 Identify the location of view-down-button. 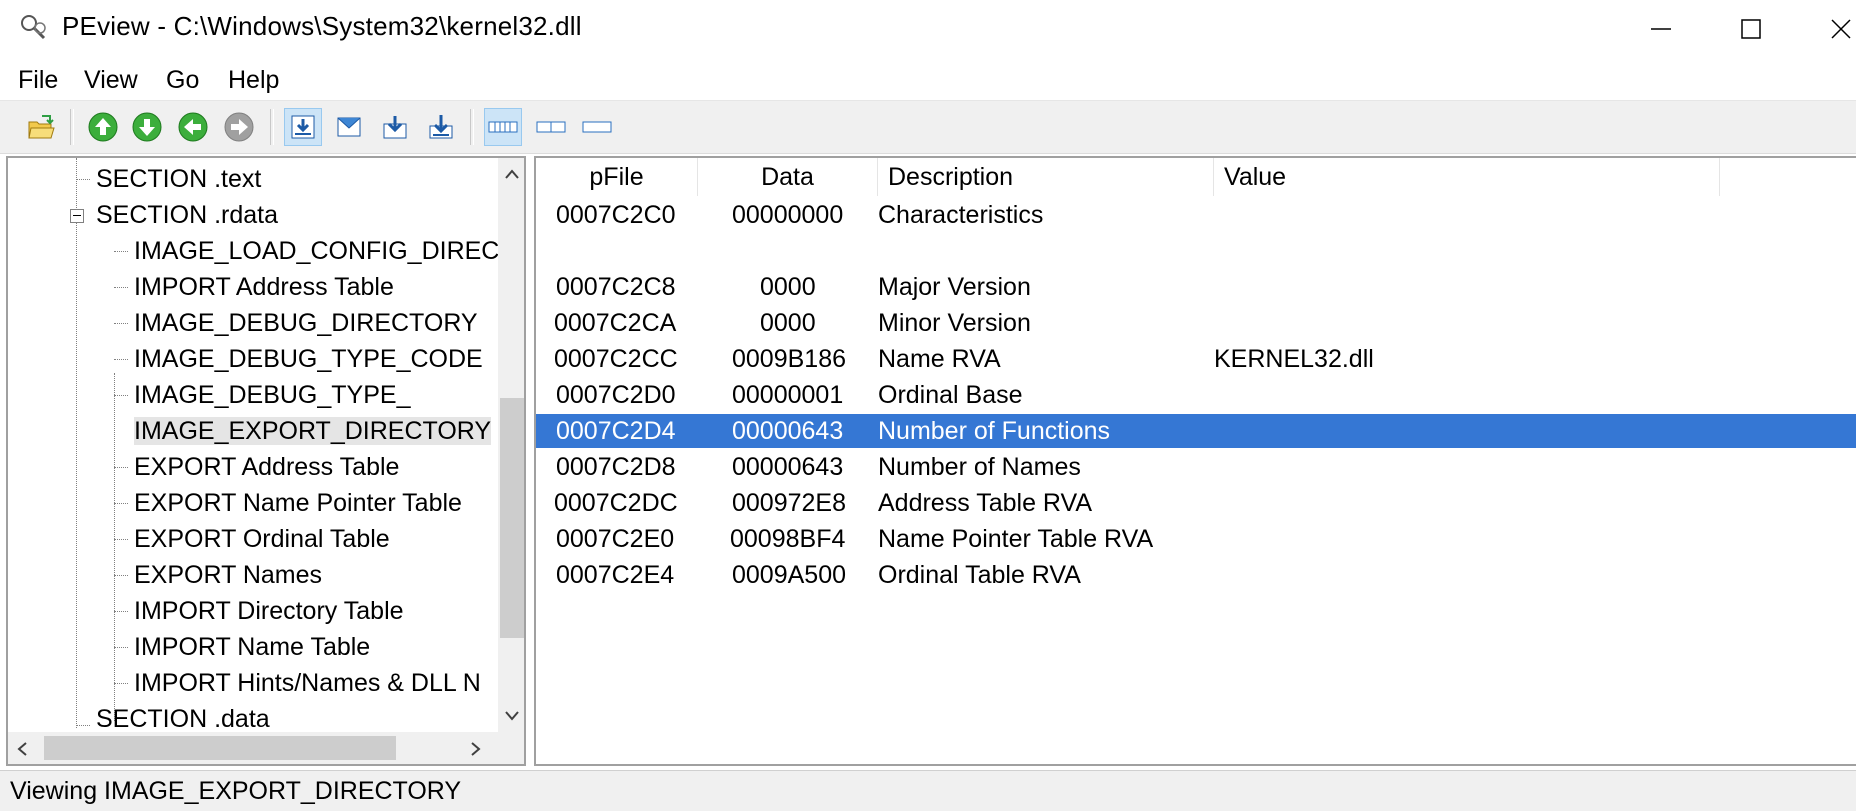
(395, 127).